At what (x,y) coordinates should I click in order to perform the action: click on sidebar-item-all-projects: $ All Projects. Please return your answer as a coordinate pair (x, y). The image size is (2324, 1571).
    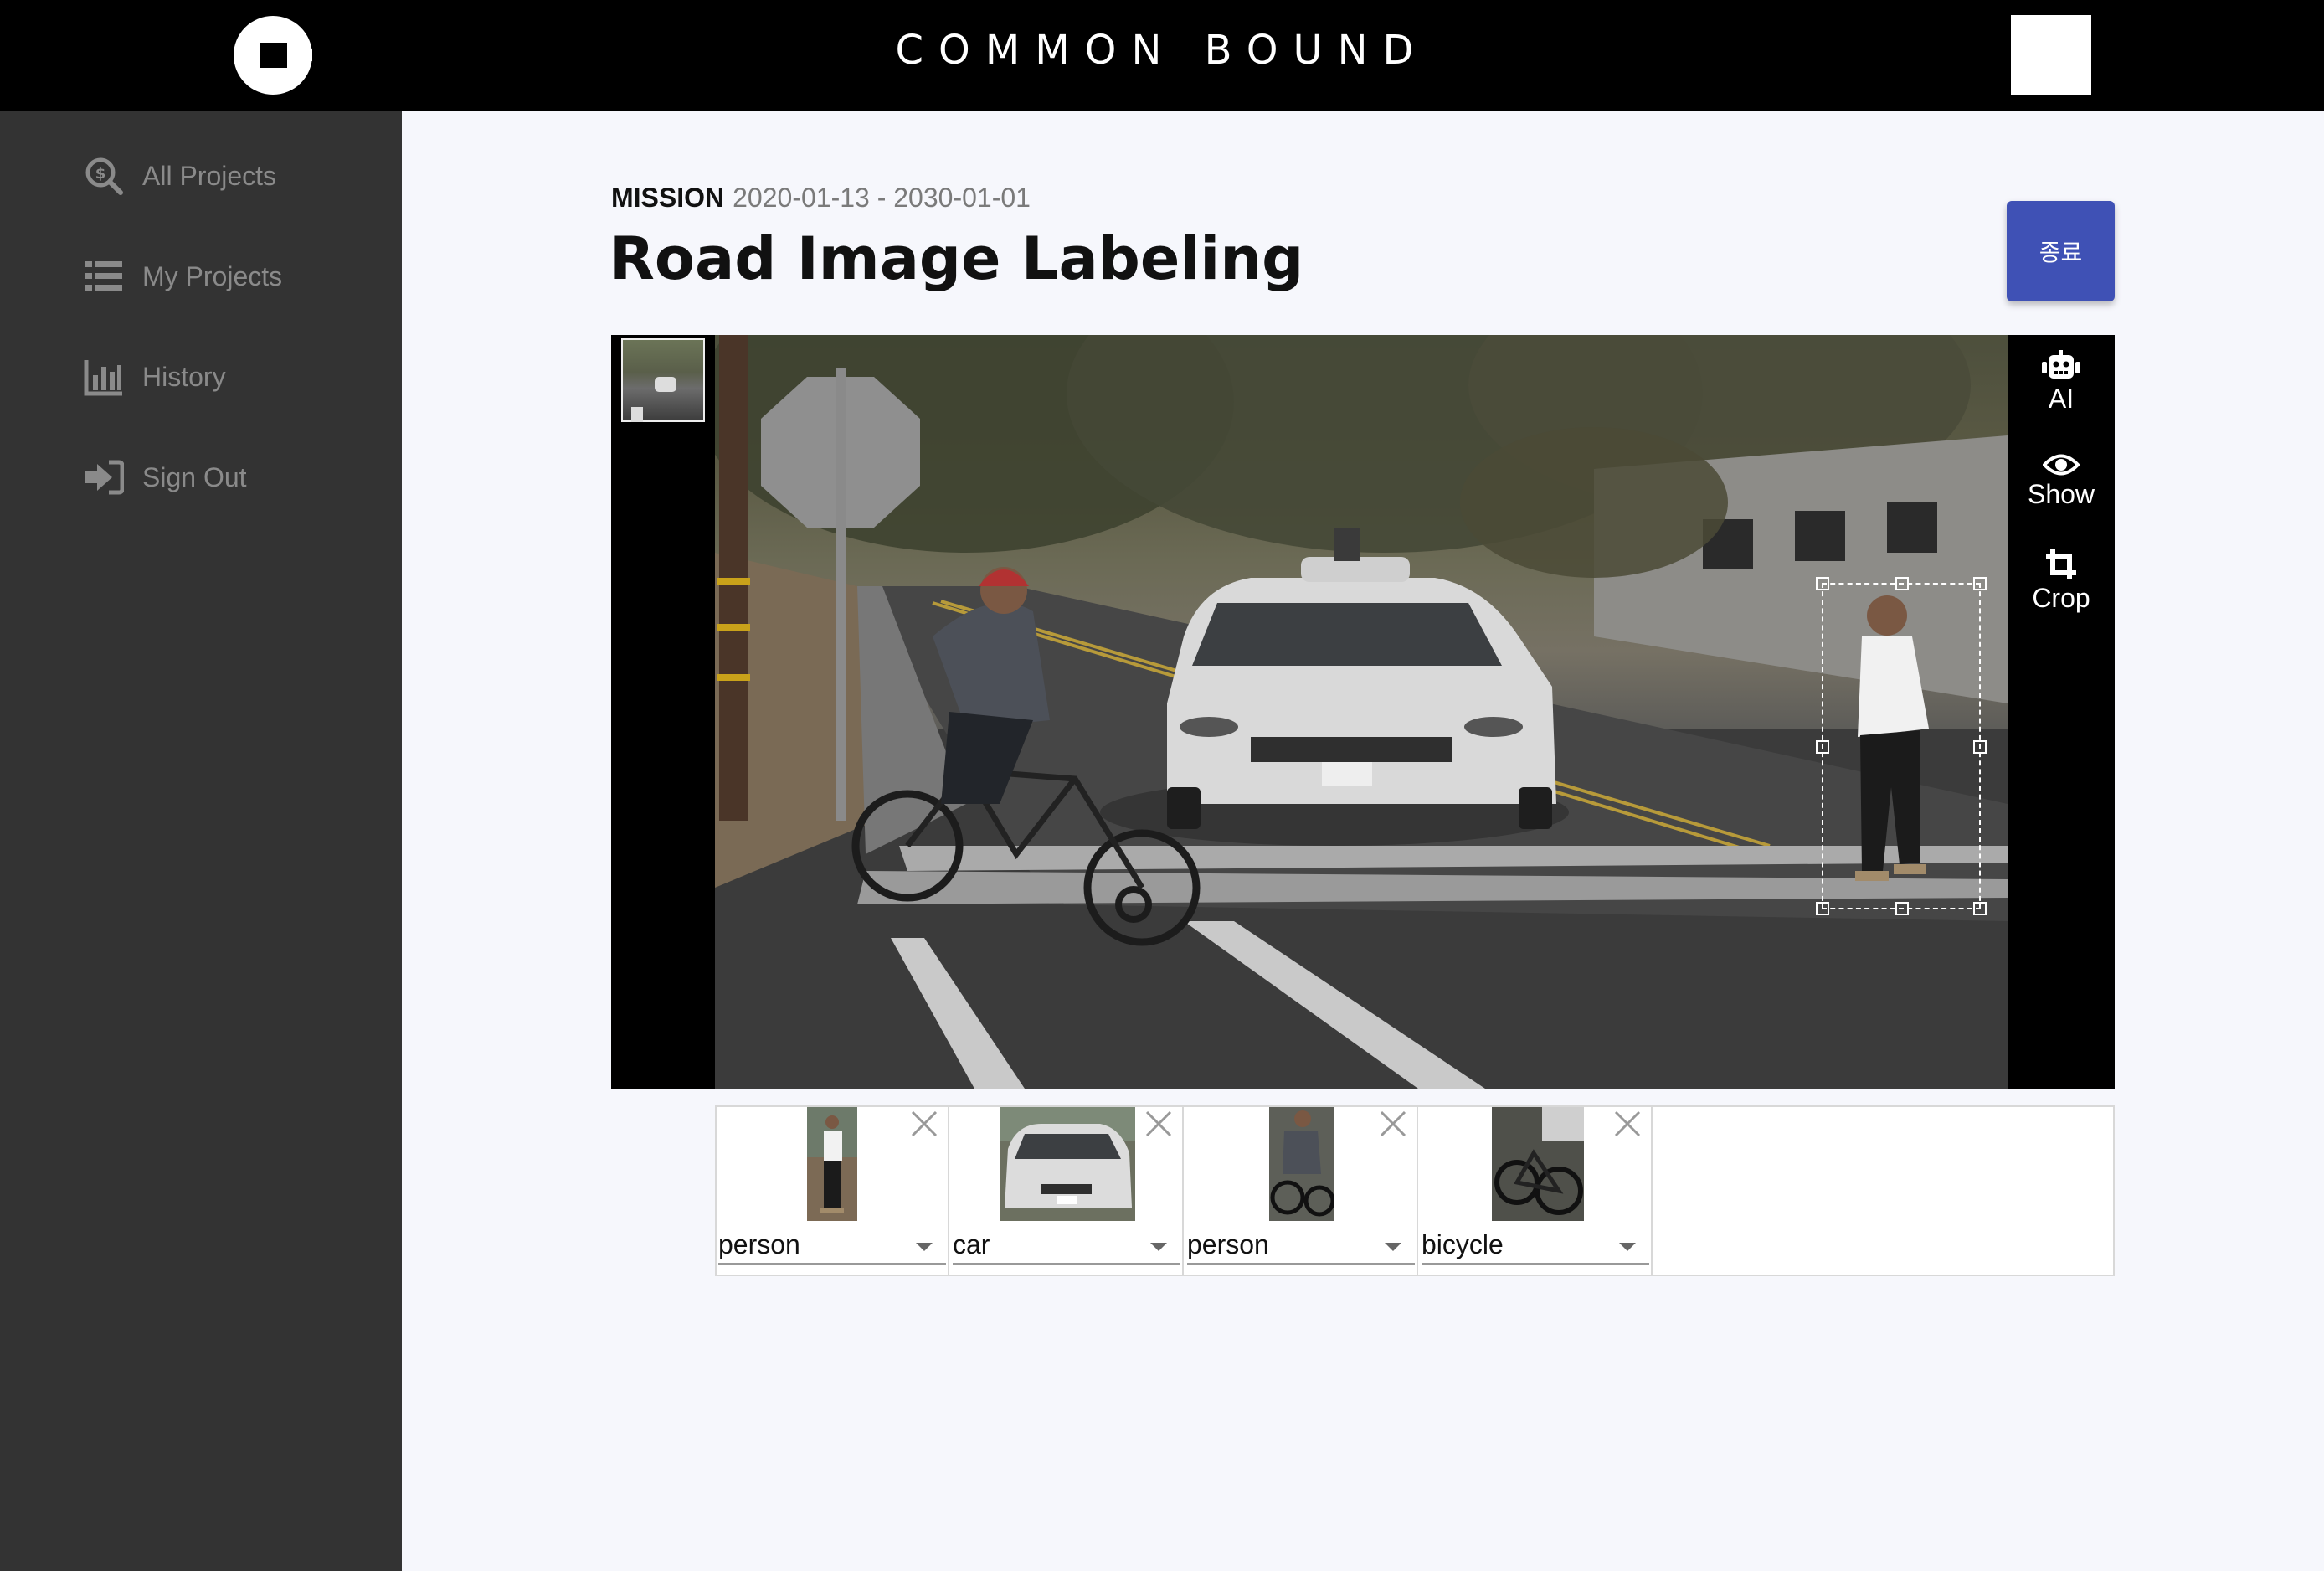
    Looking at the image, I should click on (180, 176).